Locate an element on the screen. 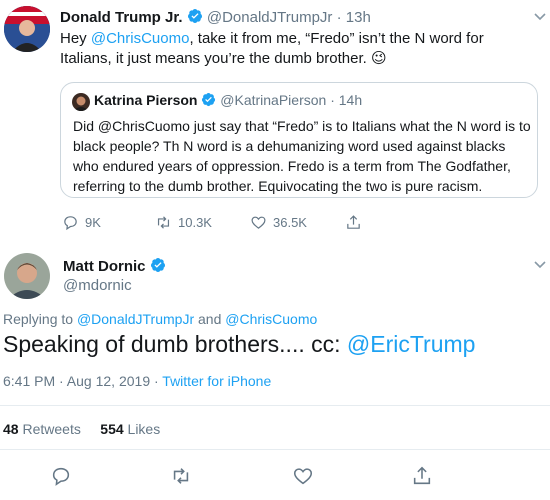 Image resolution: width=550 pixels, height=500 pixels. tweet-text-prefix: Hey is located at coordinates (75, 38).